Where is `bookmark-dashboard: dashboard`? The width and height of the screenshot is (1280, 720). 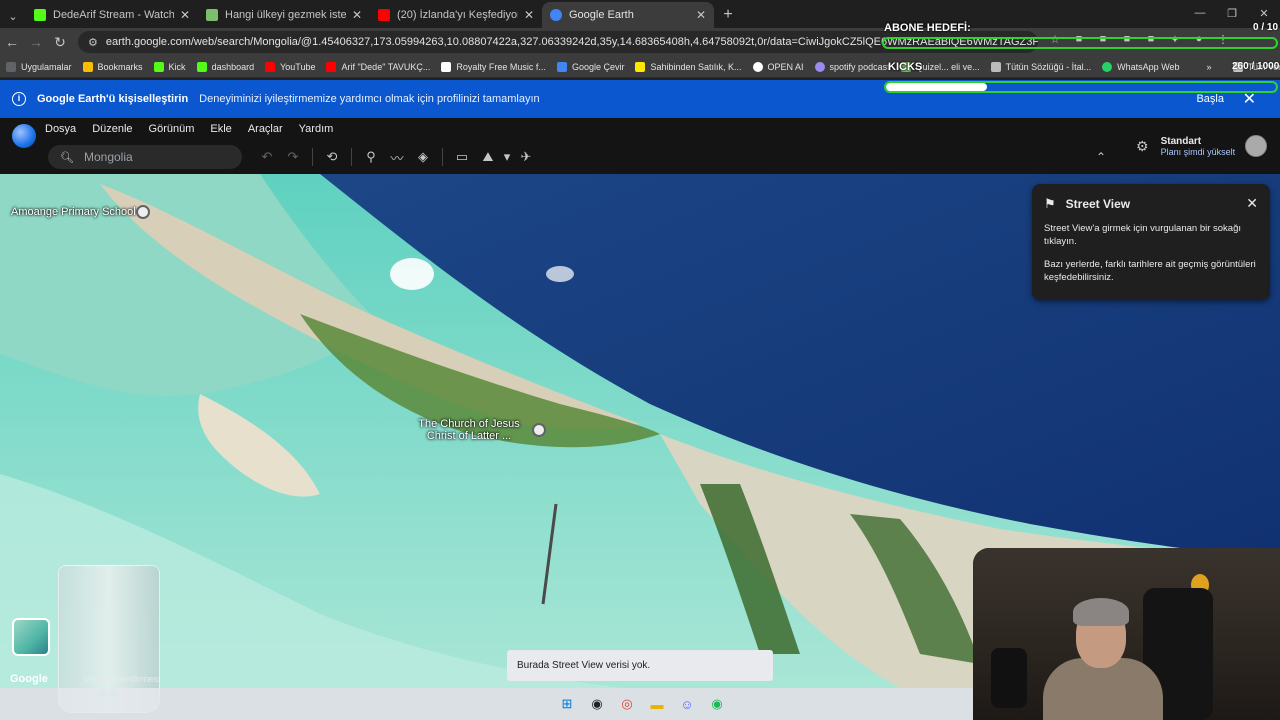 bookmark-dashboard: dashboard is located at coordinates (225, 66).